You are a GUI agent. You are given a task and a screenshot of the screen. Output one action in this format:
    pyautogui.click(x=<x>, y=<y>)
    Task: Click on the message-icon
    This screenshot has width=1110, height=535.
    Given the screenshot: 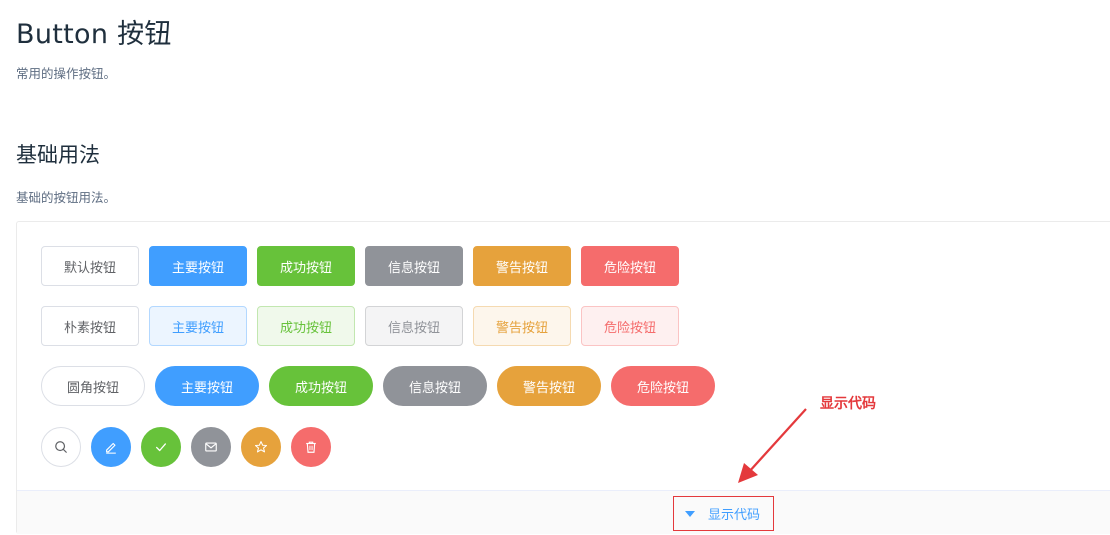 What is the action you would take?
    pyautogui.click(x=211, y=447)
    